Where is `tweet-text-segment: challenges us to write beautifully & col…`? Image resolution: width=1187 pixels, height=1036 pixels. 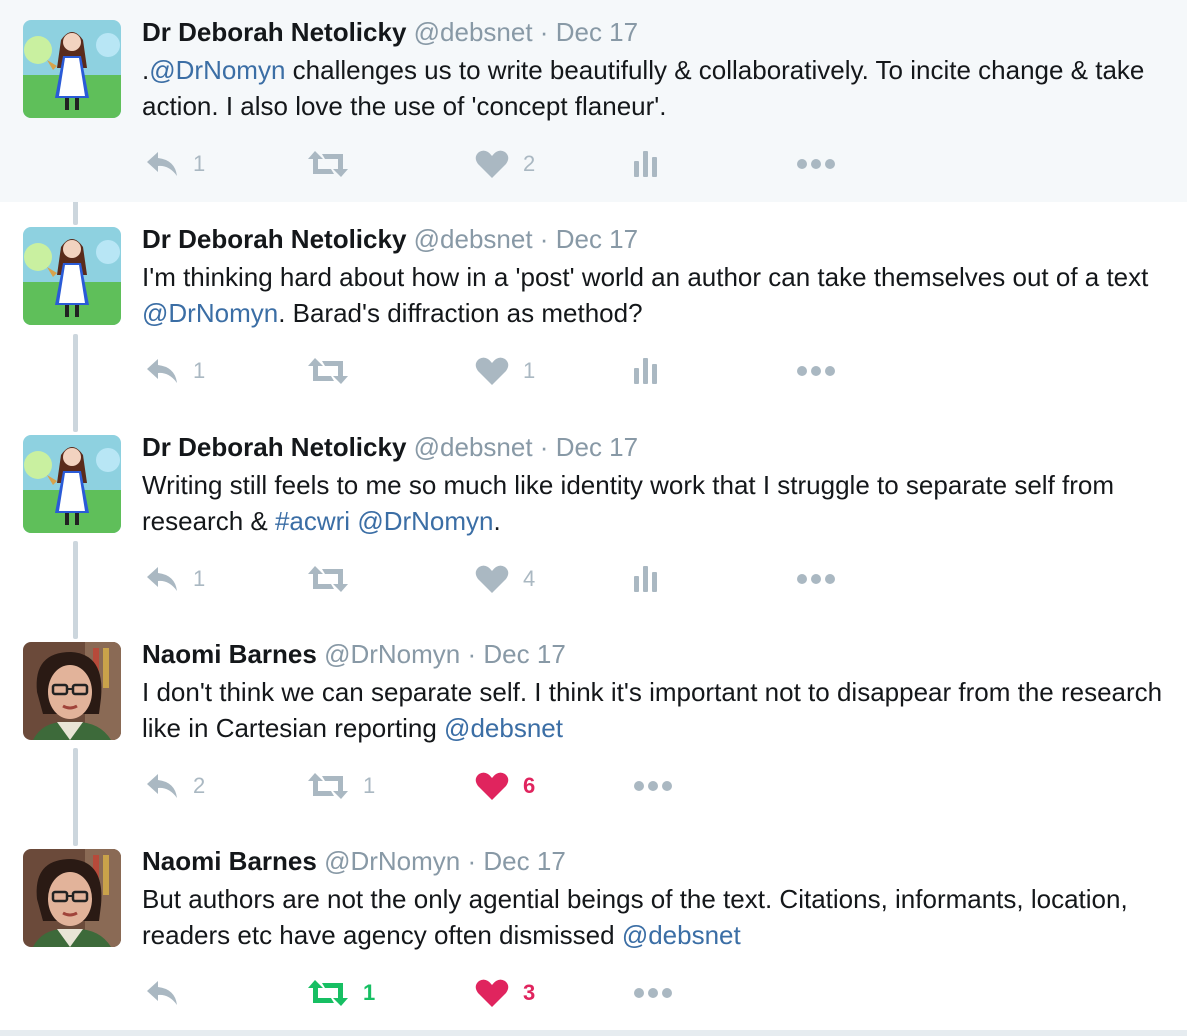 tweet-text-segment: challenges us to write beautifully & col… is located at coordinates (643, 88).